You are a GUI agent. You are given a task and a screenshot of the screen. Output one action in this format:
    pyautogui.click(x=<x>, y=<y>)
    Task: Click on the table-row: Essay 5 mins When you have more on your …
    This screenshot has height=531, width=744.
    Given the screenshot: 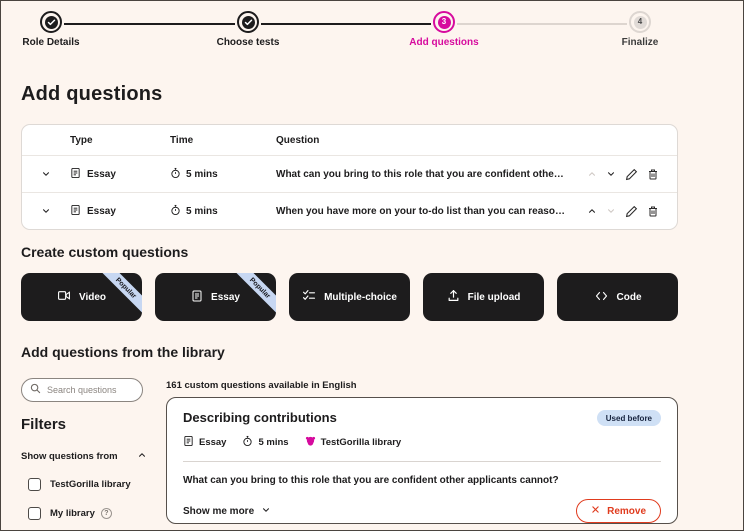 What is the action you would take?
    pyautogui.click(x=349, y=210)
    